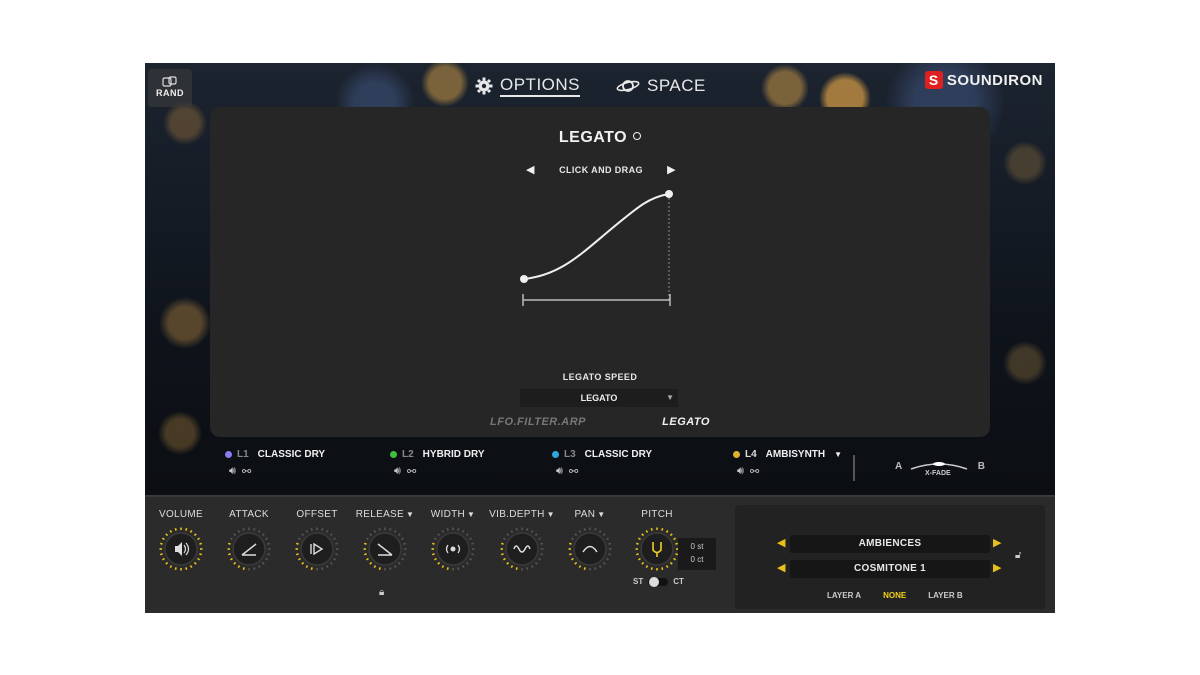  I want to click on curve-start-handle, so click(524, 279).